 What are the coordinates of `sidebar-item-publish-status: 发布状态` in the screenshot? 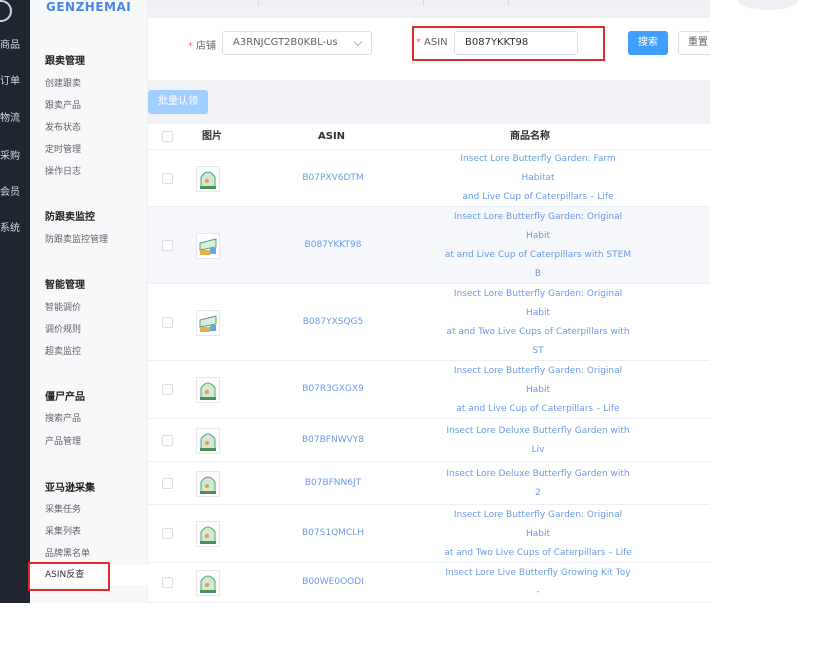 It's located at (63, 126).